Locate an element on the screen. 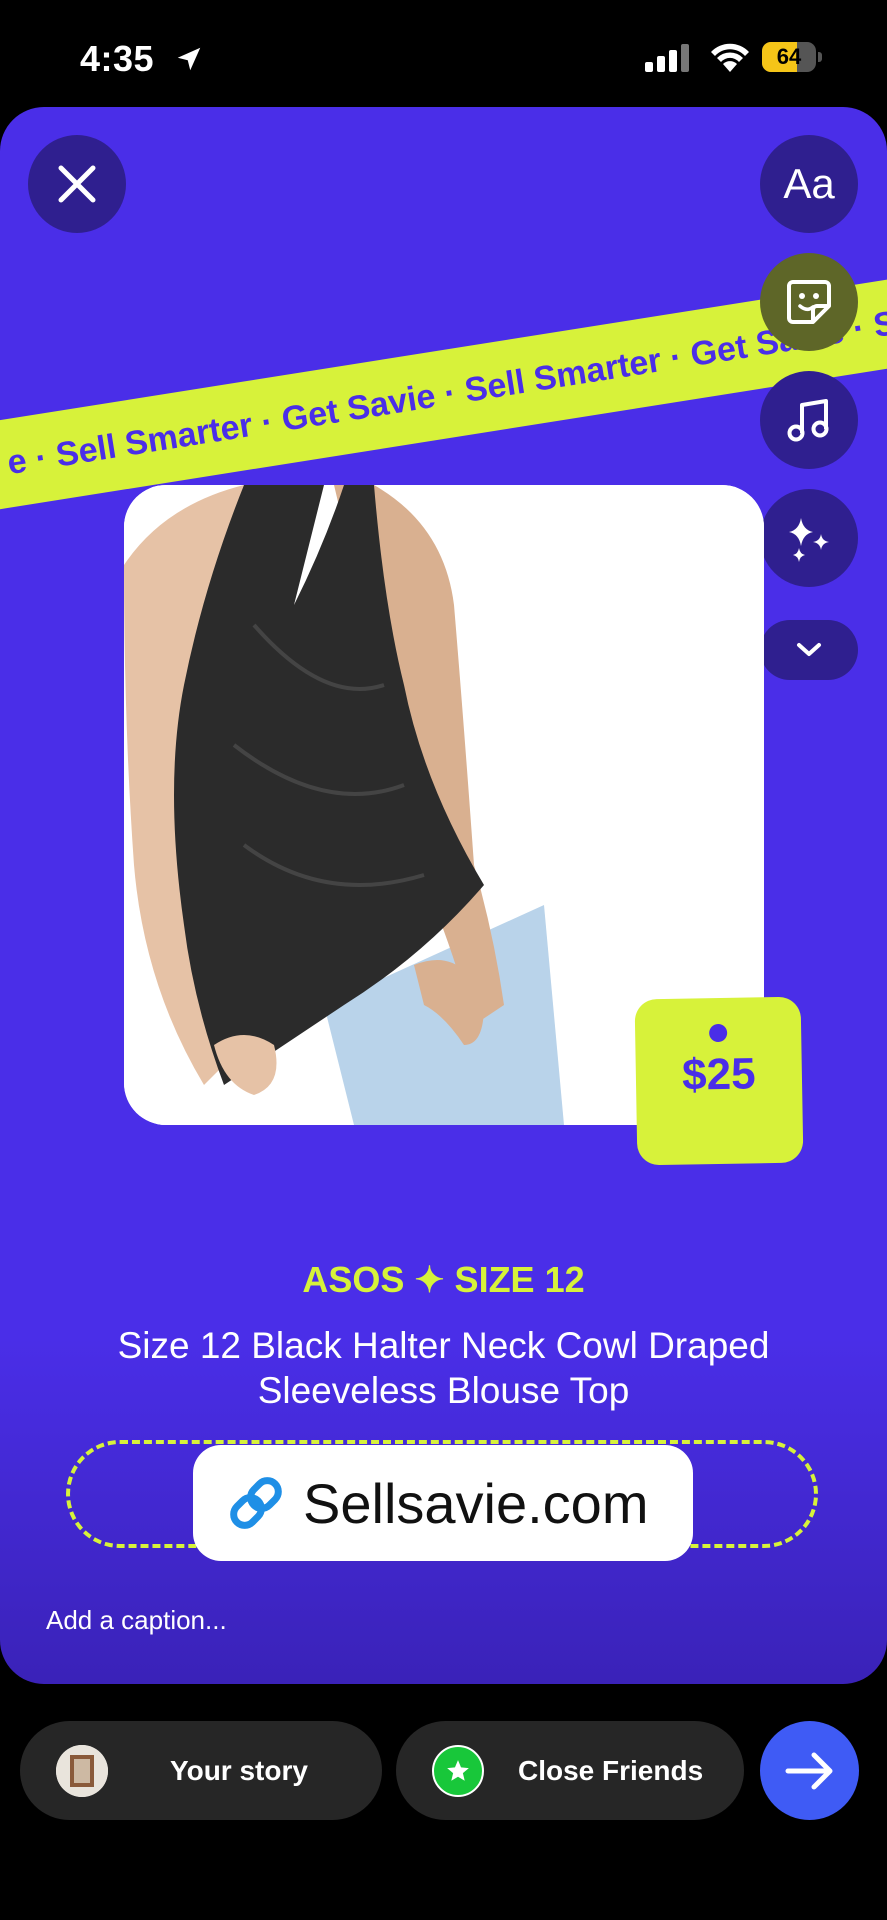  text-tool-label: Aa is located at coordinates (809, 183).